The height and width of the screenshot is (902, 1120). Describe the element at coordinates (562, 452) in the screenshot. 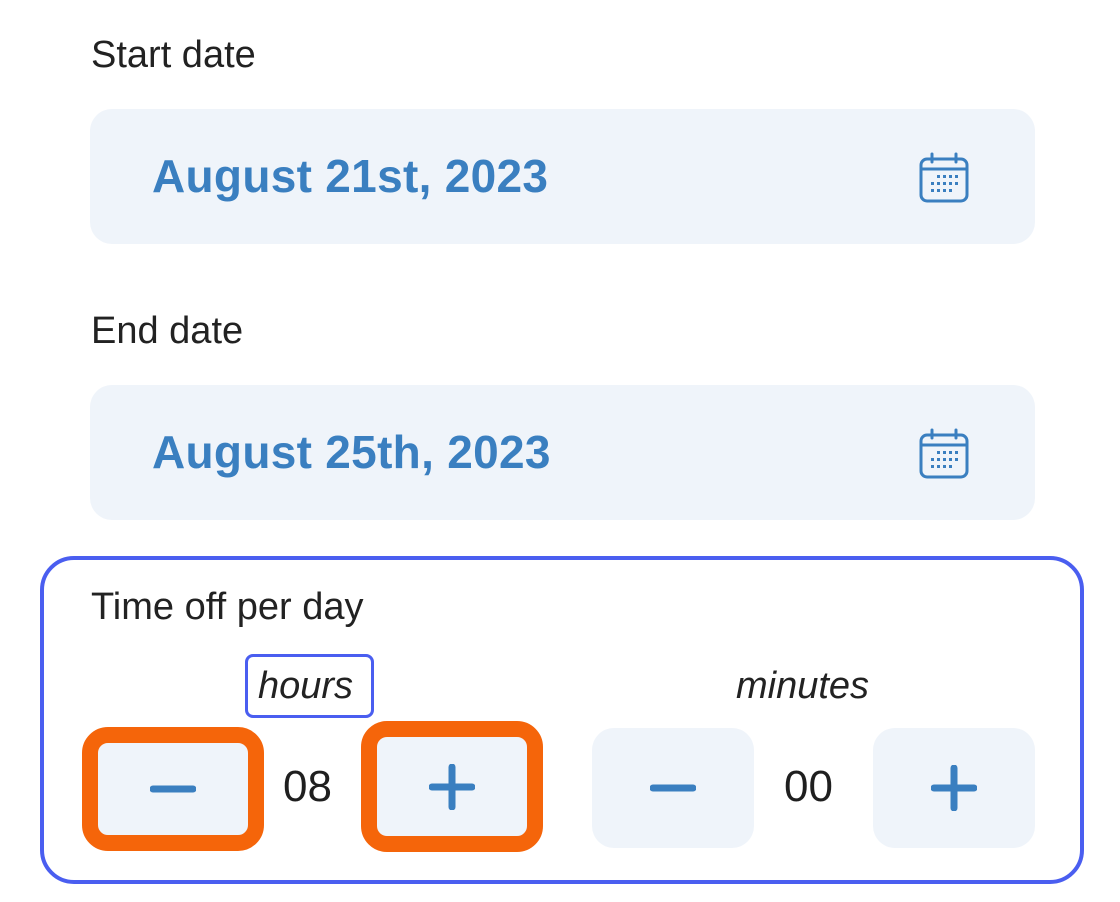

I see `end-date-field: August 25th, 2023` at that location.